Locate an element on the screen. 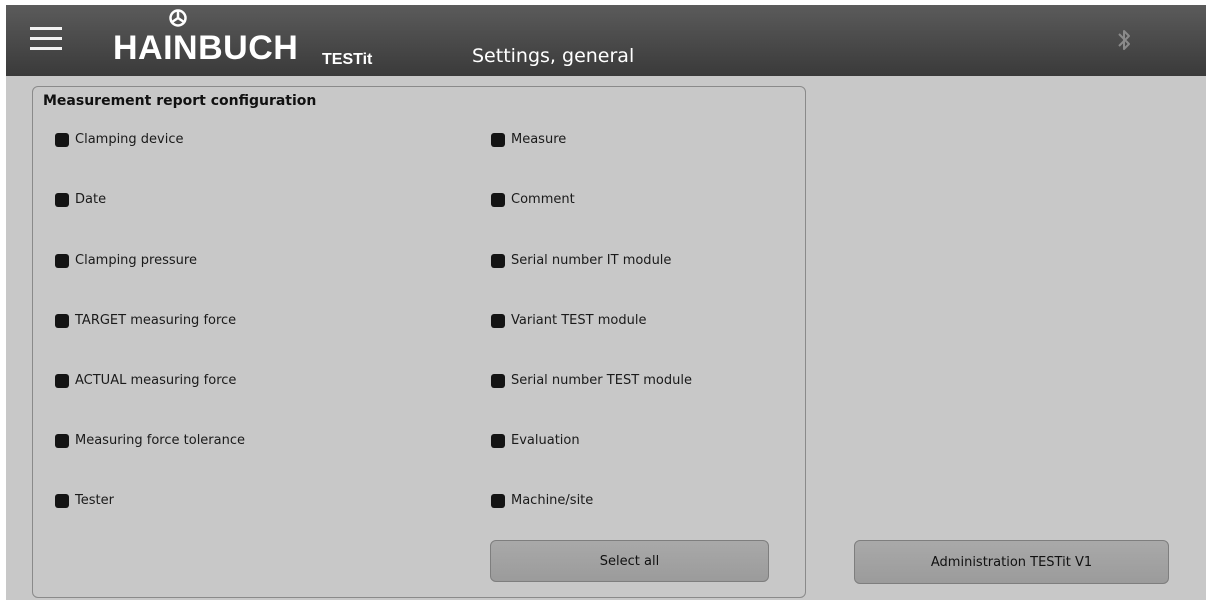 The height and width of the screenshot is (604, 1212). option-label: Clamping device is located at coordinates (129, 139).